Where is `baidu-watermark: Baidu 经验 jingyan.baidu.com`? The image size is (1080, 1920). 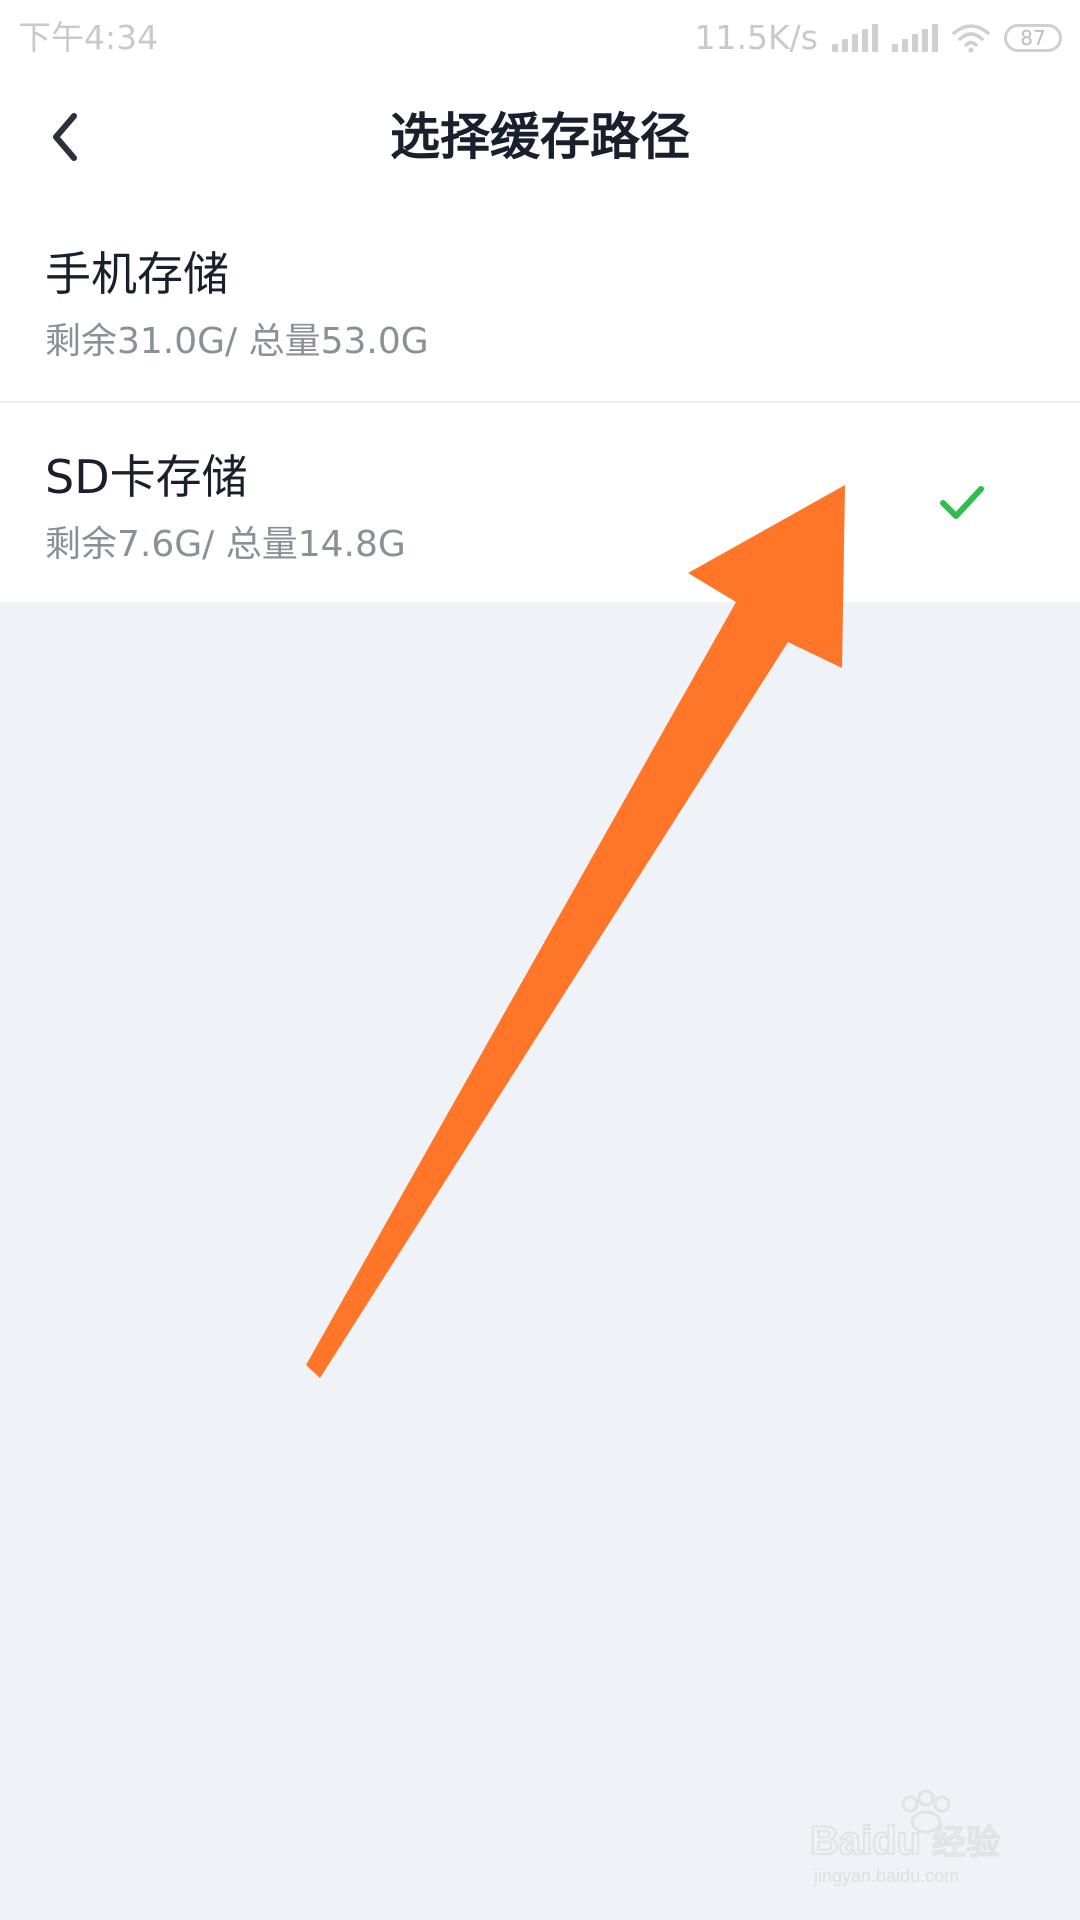
baidu-watermark: Baidu 经验 jingyan.baidu.com is located at coordinates (920, 1837).